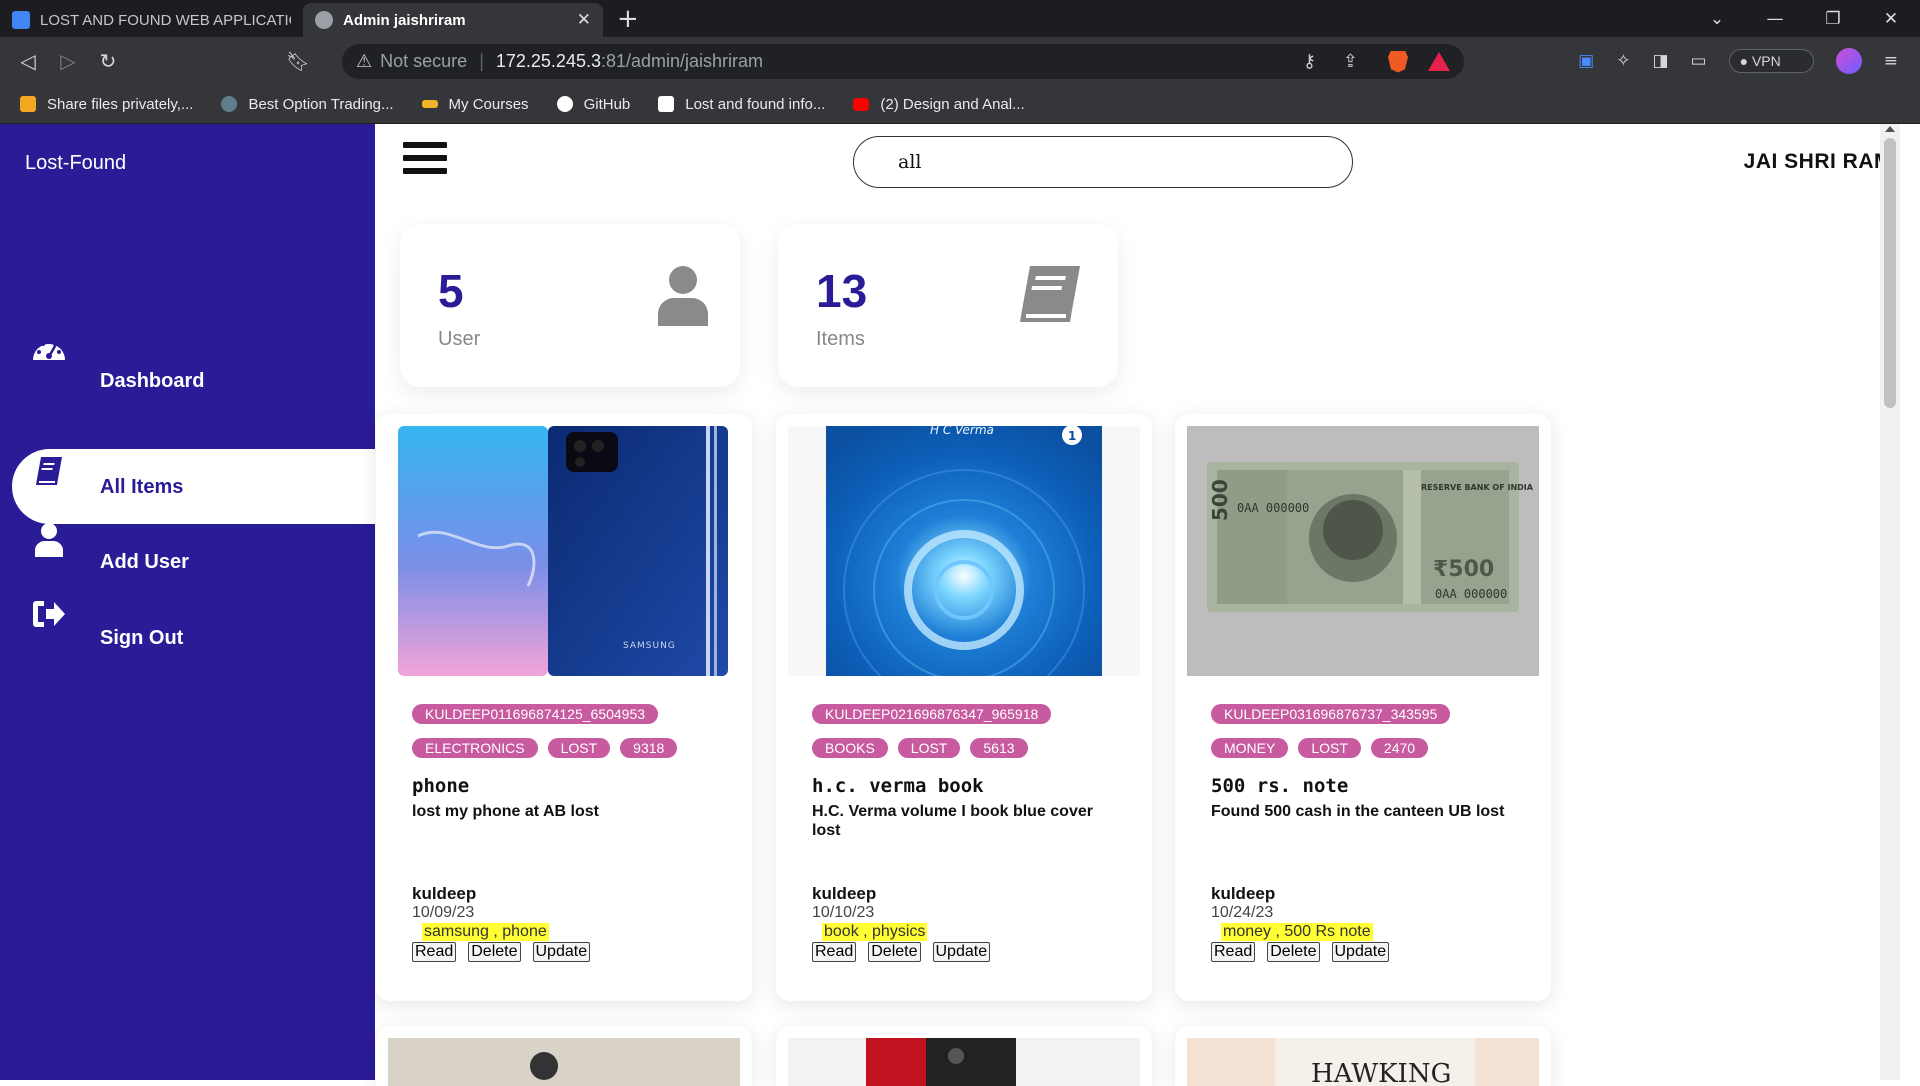  What do you see at coordinates (535, 714) in the screenshot?
I see `item-id-badge: KULDEEP011696874125_6504953` at bounding box center [535, 714].